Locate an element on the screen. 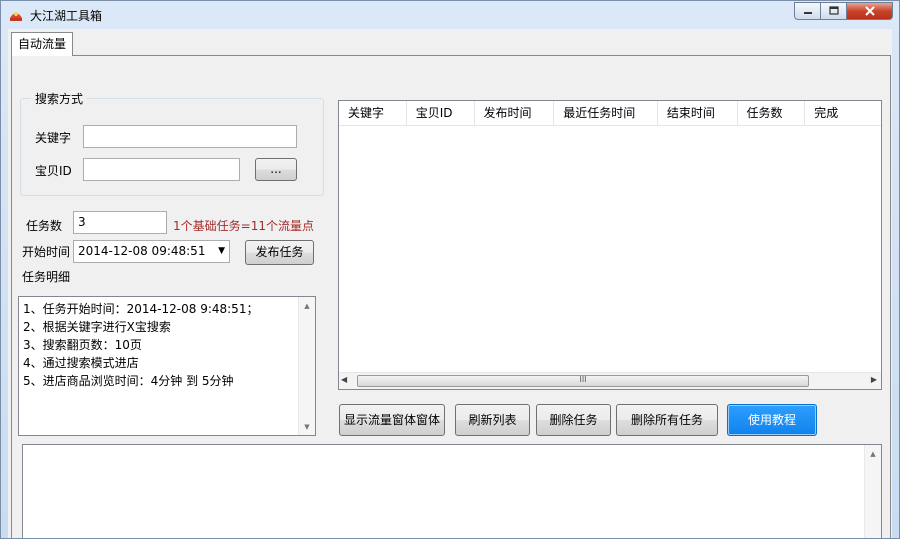  window-title: 大江湖工具箱 is located at coordinates (66, 16).